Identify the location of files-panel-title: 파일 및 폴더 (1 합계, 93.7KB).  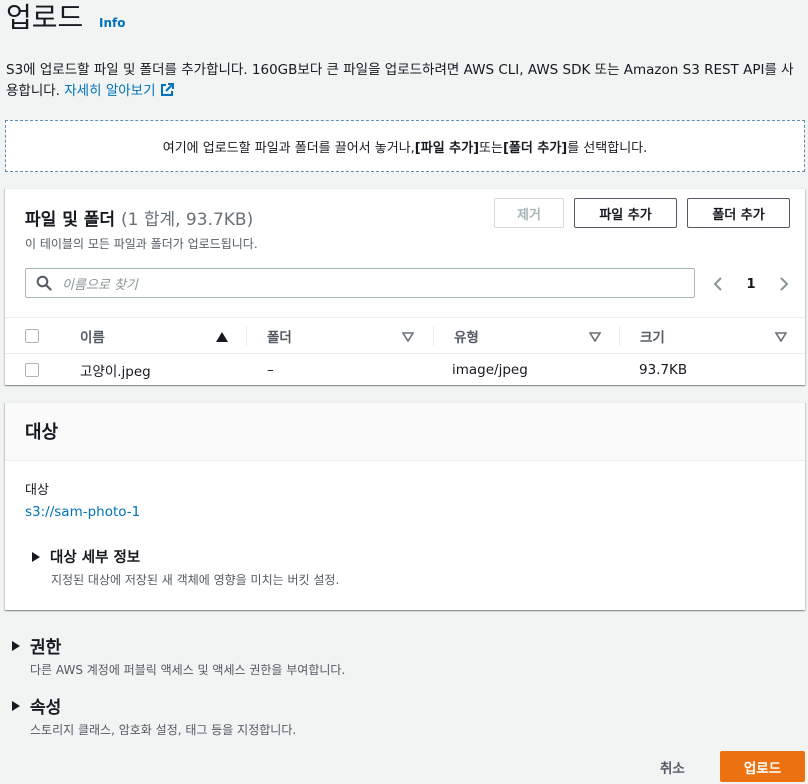
(139, 217).